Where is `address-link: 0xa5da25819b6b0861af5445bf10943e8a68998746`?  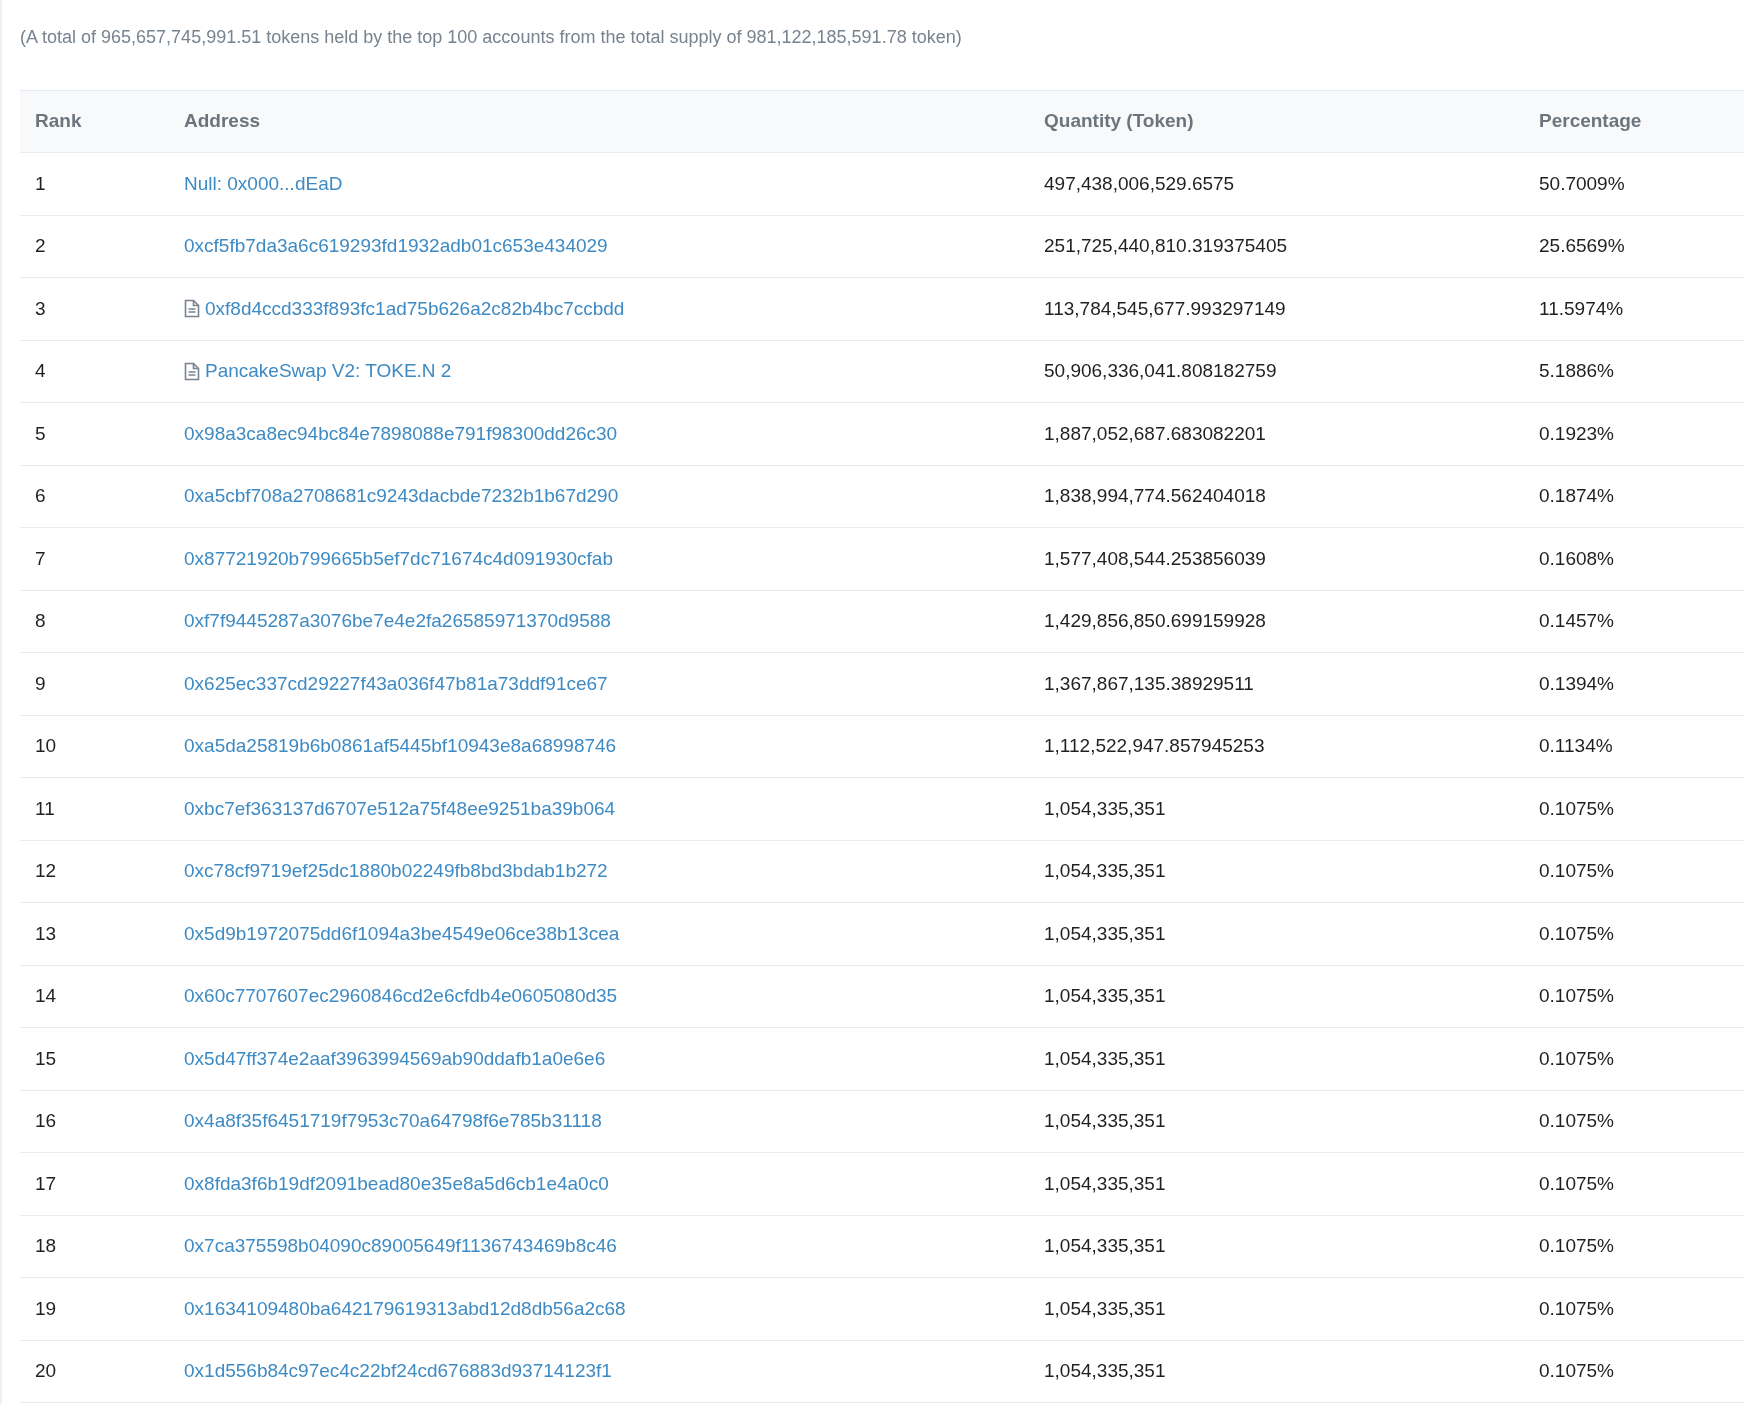
address-link: 0xa5da25819b6b0861af5445bf10943e8a68998746 is located at coordinates (400, 746).